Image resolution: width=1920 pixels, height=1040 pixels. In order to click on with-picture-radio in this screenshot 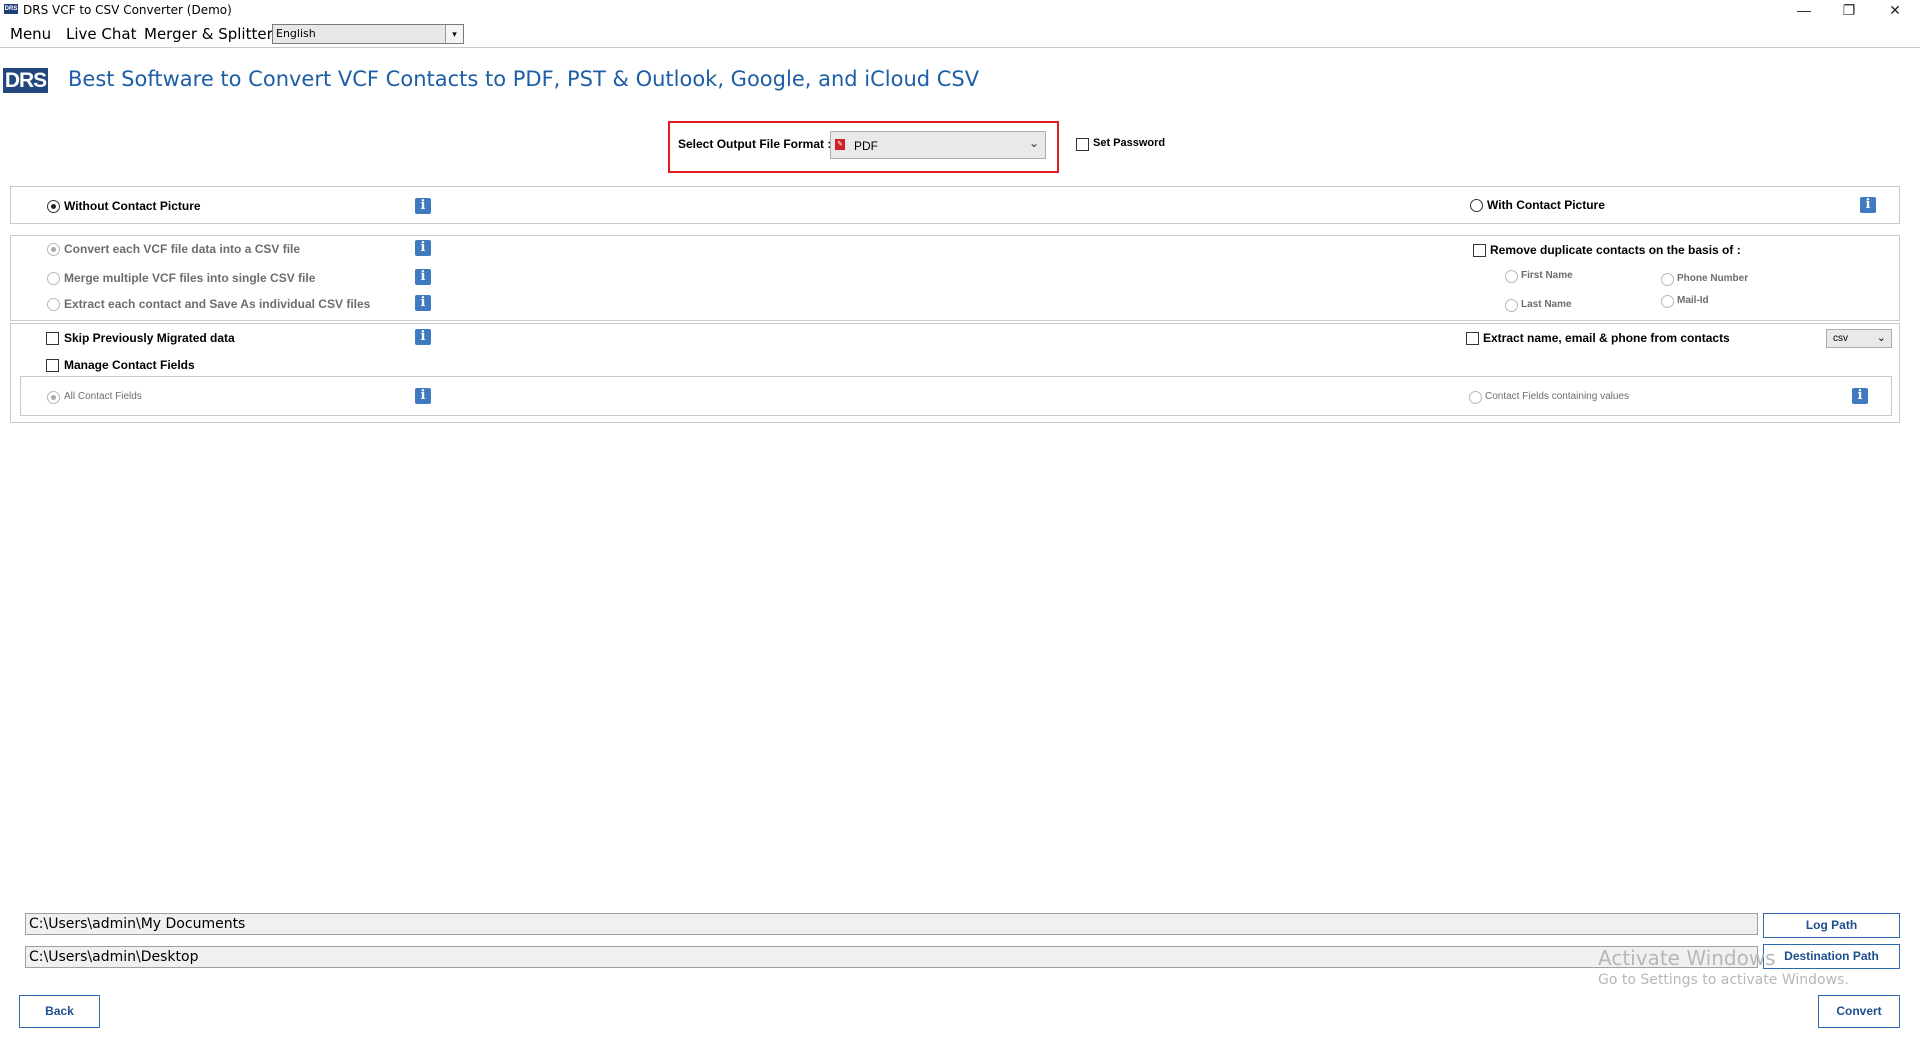, I will do `click(1476, 205)`.